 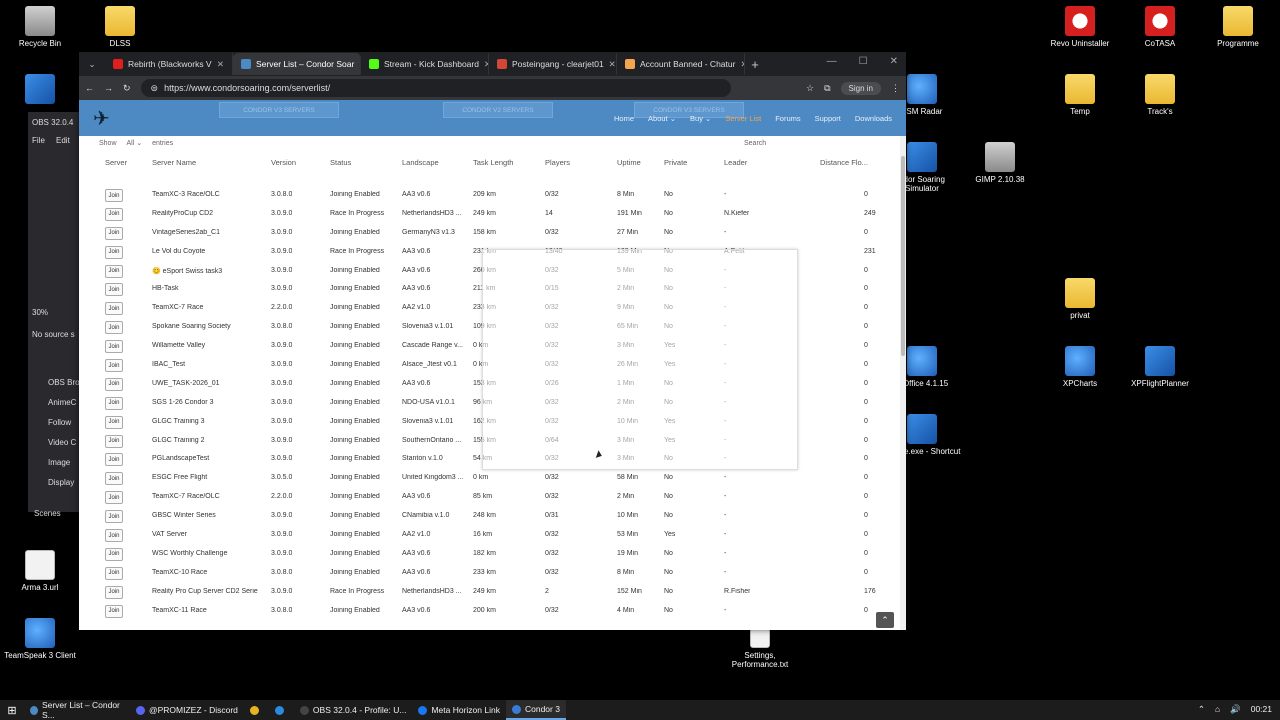 What do you see at coordinates (155, 88) in the screenshot?
I see `site-info-icon: ⊜` at bounding box center [155, 88].